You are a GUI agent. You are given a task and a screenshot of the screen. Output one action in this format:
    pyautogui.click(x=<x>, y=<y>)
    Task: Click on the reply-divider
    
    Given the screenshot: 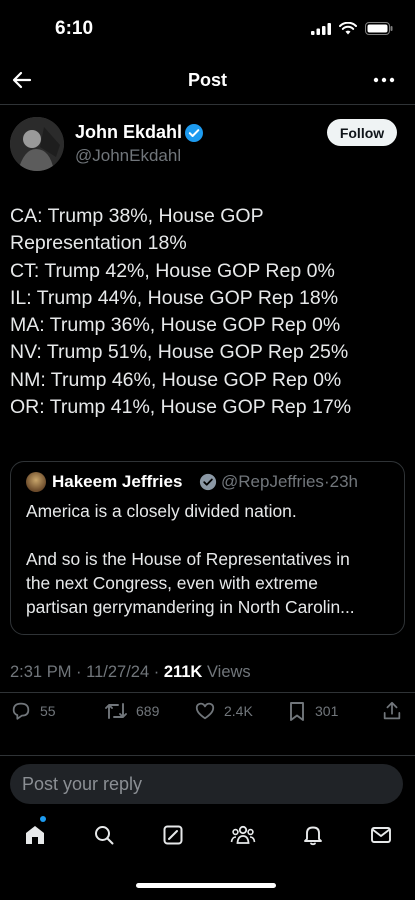 What is the action you would take?
    pyautogui.click(x=207, y=755)
    